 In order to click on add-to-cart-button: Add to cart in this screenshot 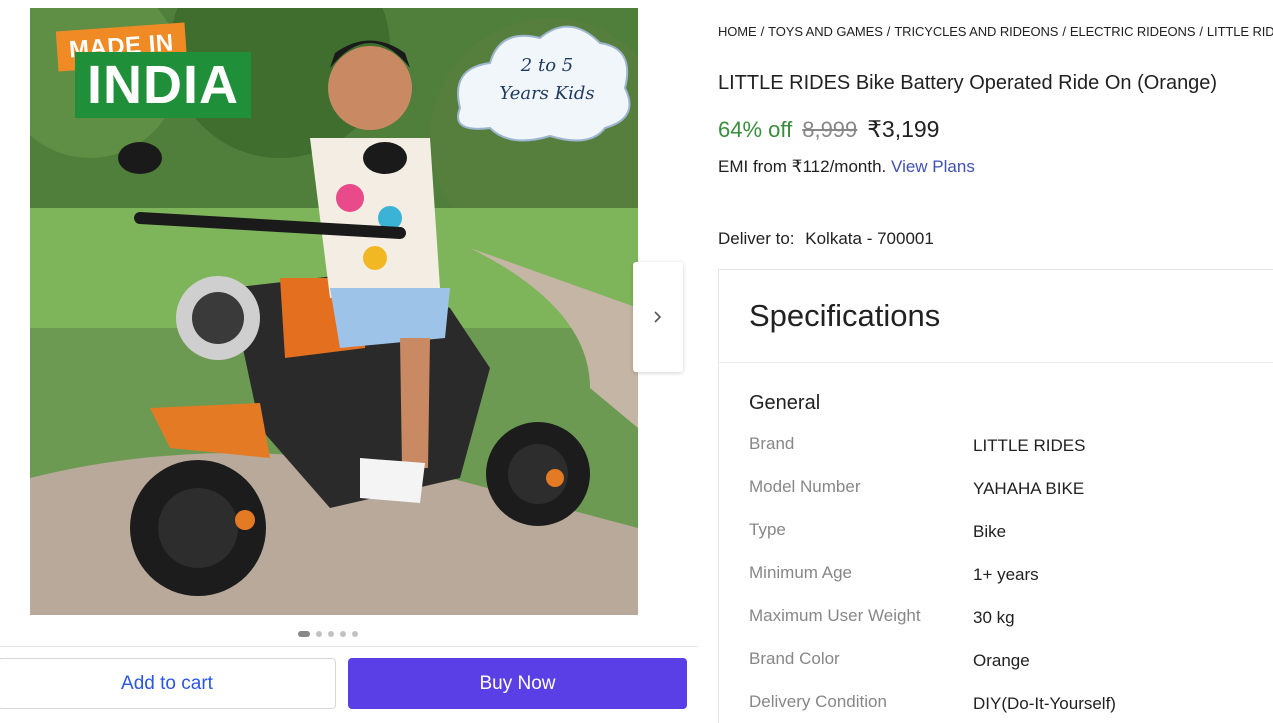, I will do `click(168, 683)`.